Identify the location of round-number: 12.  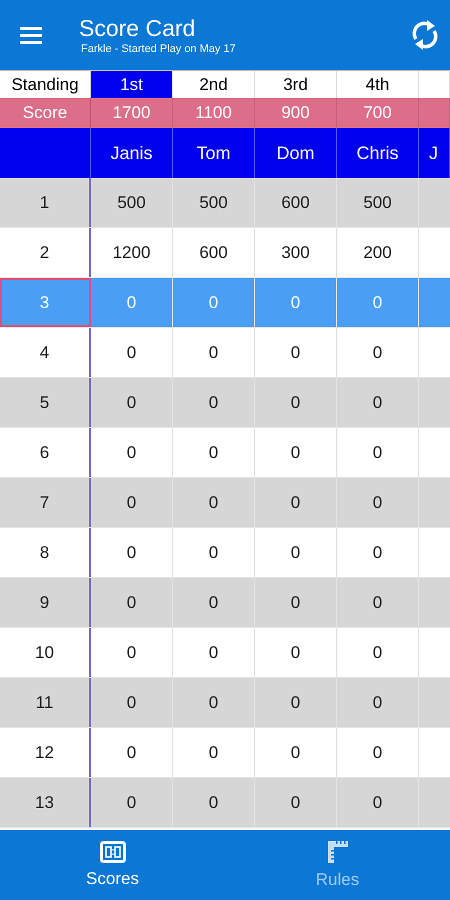
(44, 753).